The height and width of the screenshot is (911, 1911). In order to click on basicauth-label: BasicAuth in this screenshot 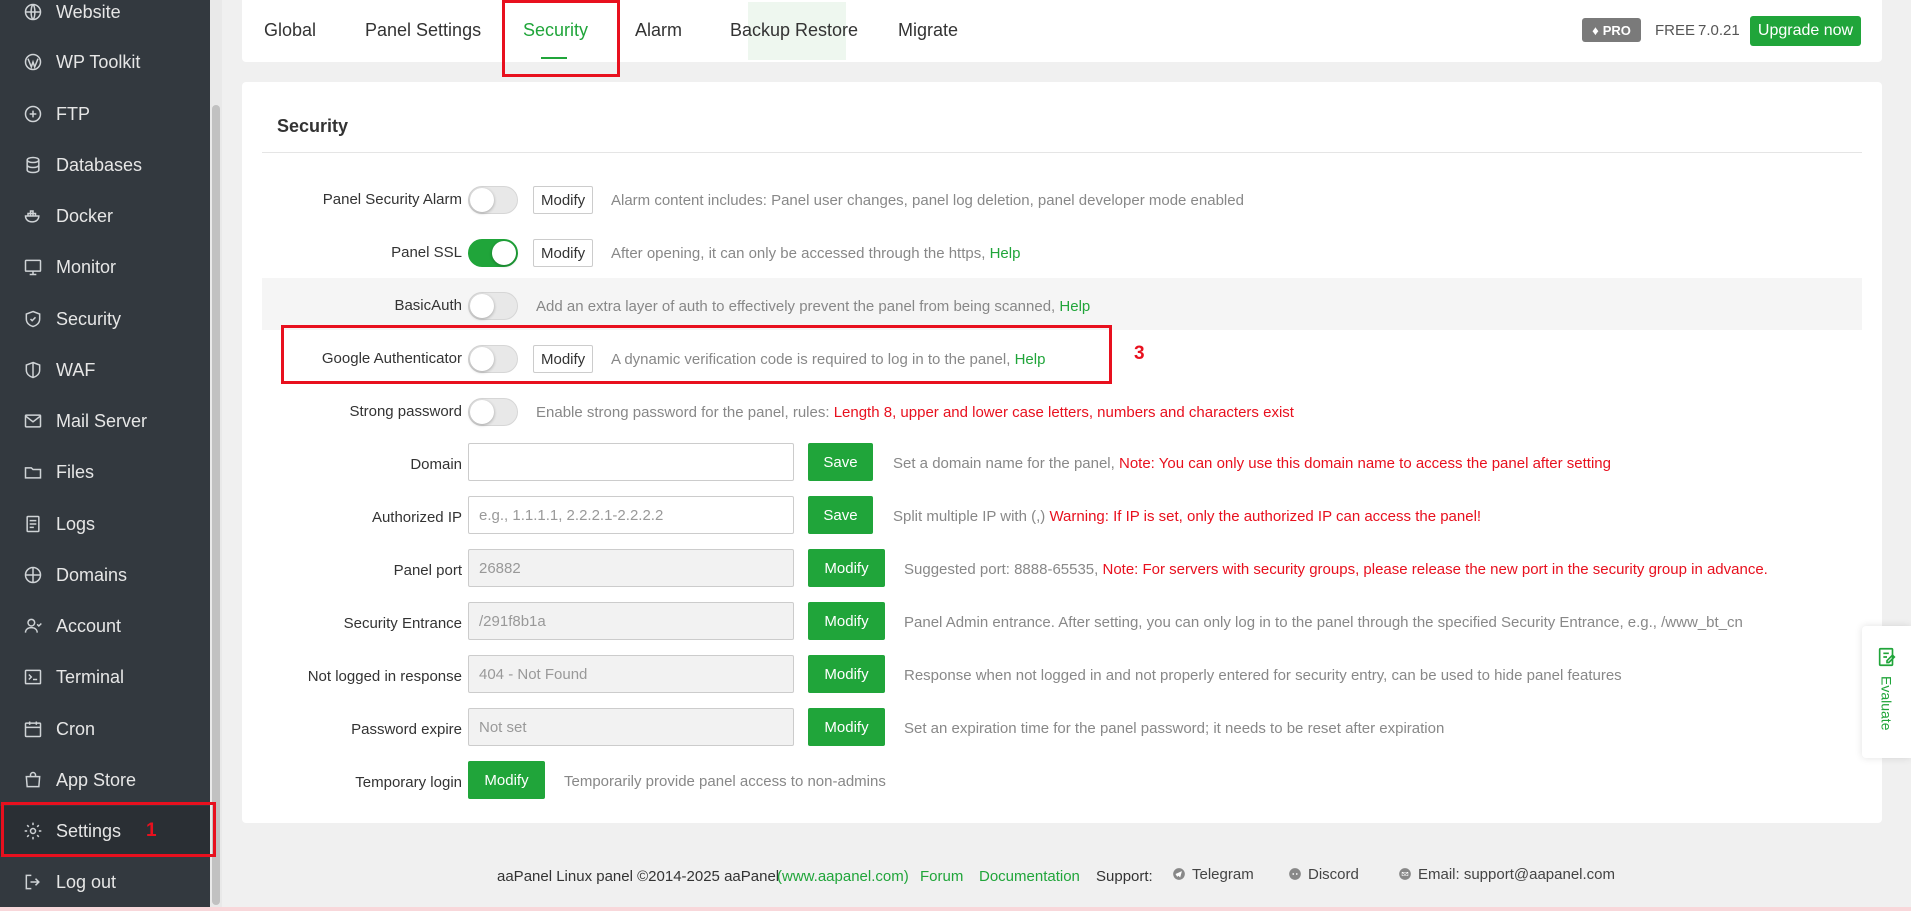, I will do `click(428, 305)`.